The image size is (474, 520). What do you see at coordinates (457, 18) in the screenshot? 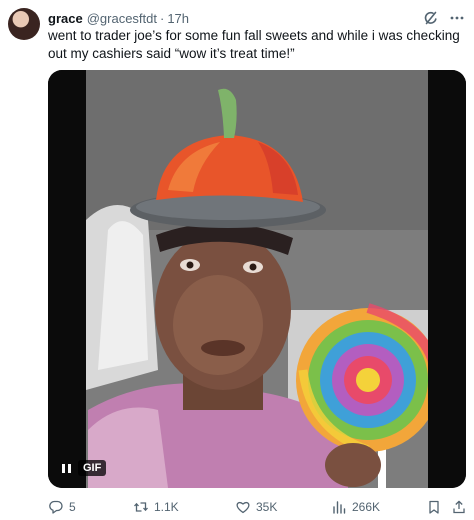
I see `more-icon` at bounding box center [457, 18].